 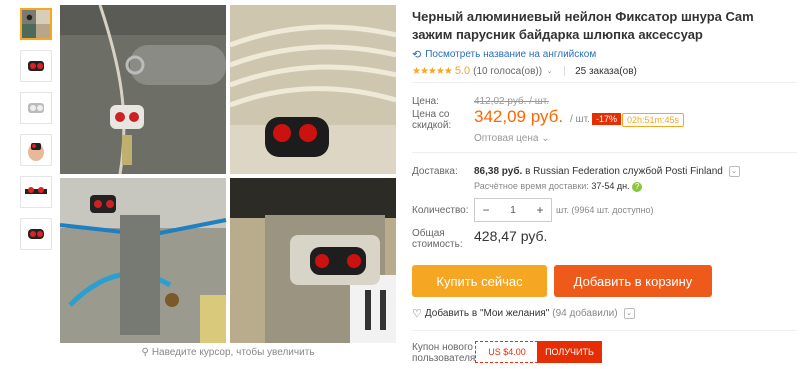 I want to click on total-label-1: Общая, so click(x=428, y=233).